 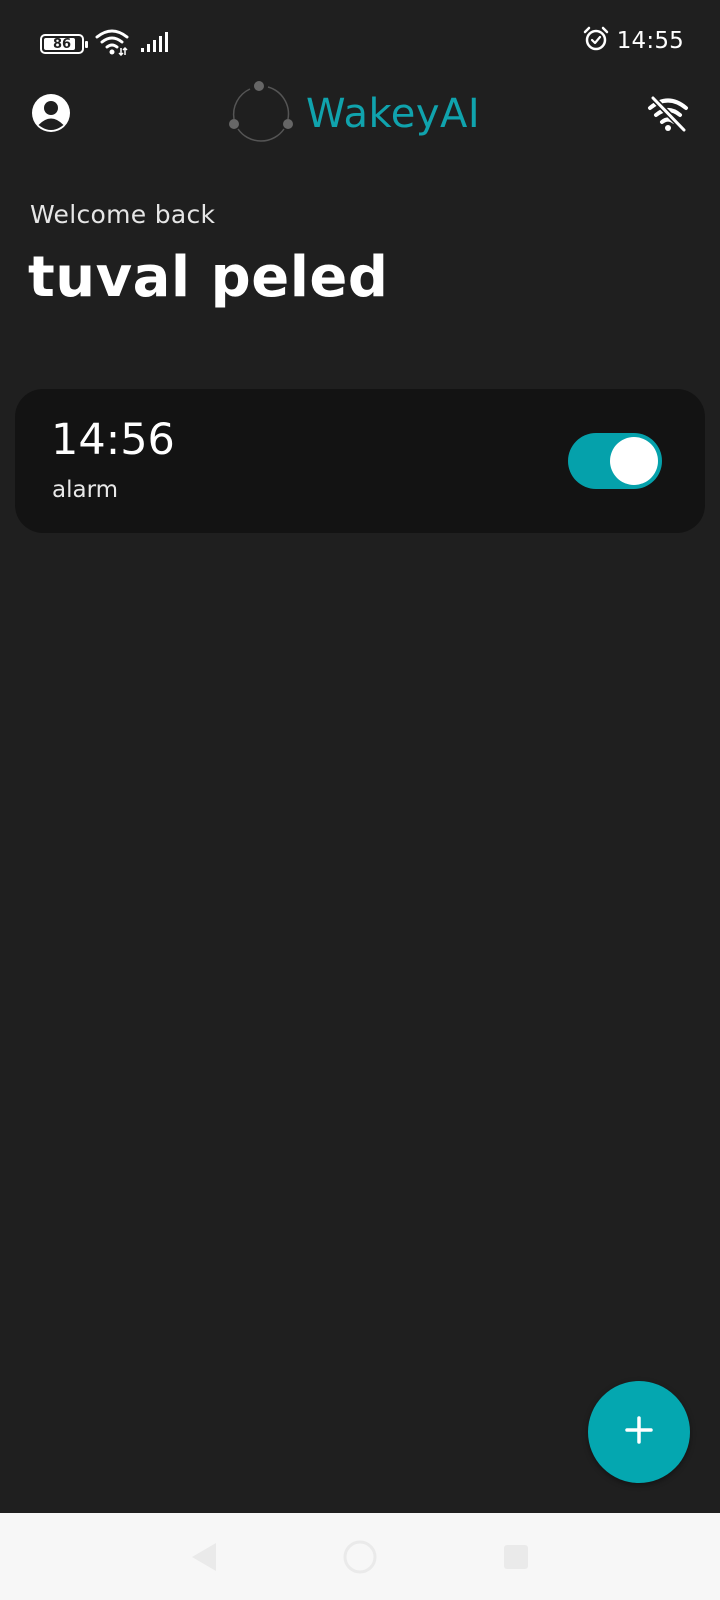 I want to click on status-bar: 86 14:55, so click(x=360, y=40).